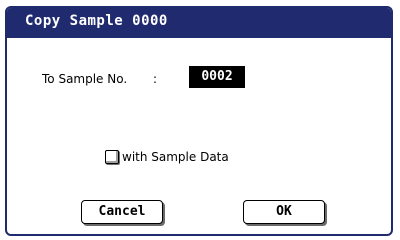 This screenshot has width=400, height=240. What do you see at coordinates (199, 23) in the screenshot?
I see `dialog-titlebar: Copy Sample 0000` at bounding box center [199, 23].